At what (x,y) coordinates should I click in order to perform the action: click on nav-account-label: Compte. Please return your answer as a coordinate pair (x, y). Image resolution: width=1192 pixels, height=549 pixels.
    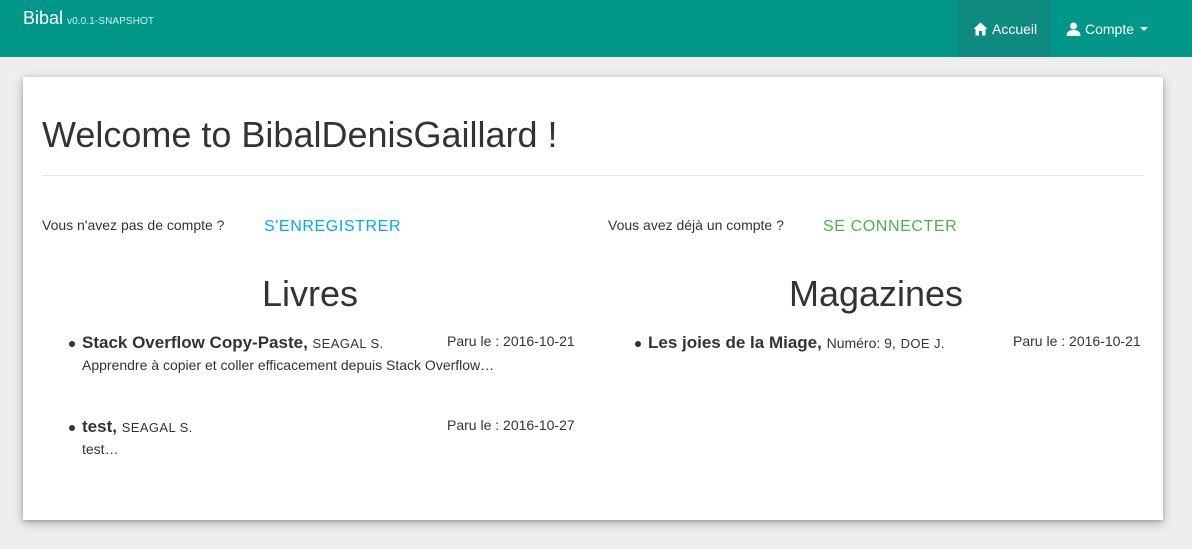
    Looking at the image, I should click on (1110, 28).